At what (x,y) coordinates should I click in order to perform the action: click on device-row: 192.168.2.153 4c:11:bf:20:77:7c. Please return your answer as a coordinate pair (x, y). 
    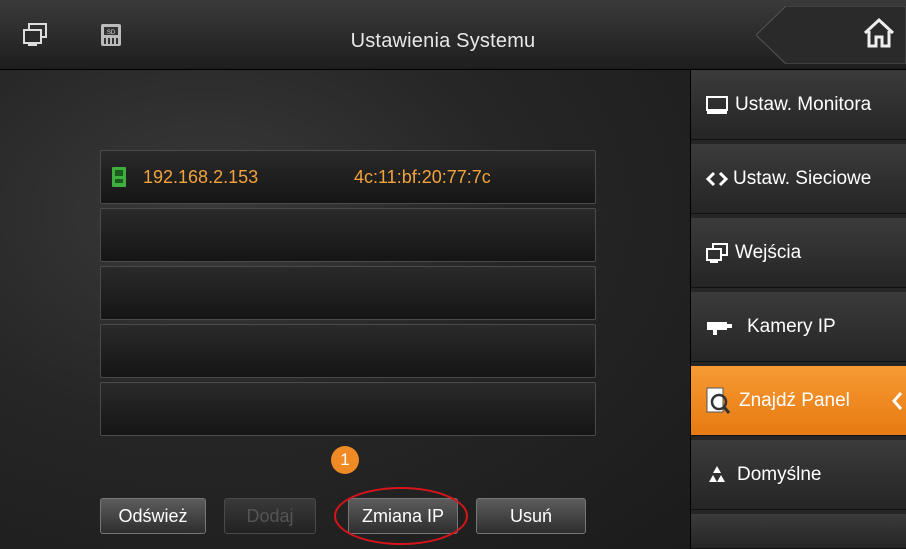
    Looking at the image, I should click on (348, 177).